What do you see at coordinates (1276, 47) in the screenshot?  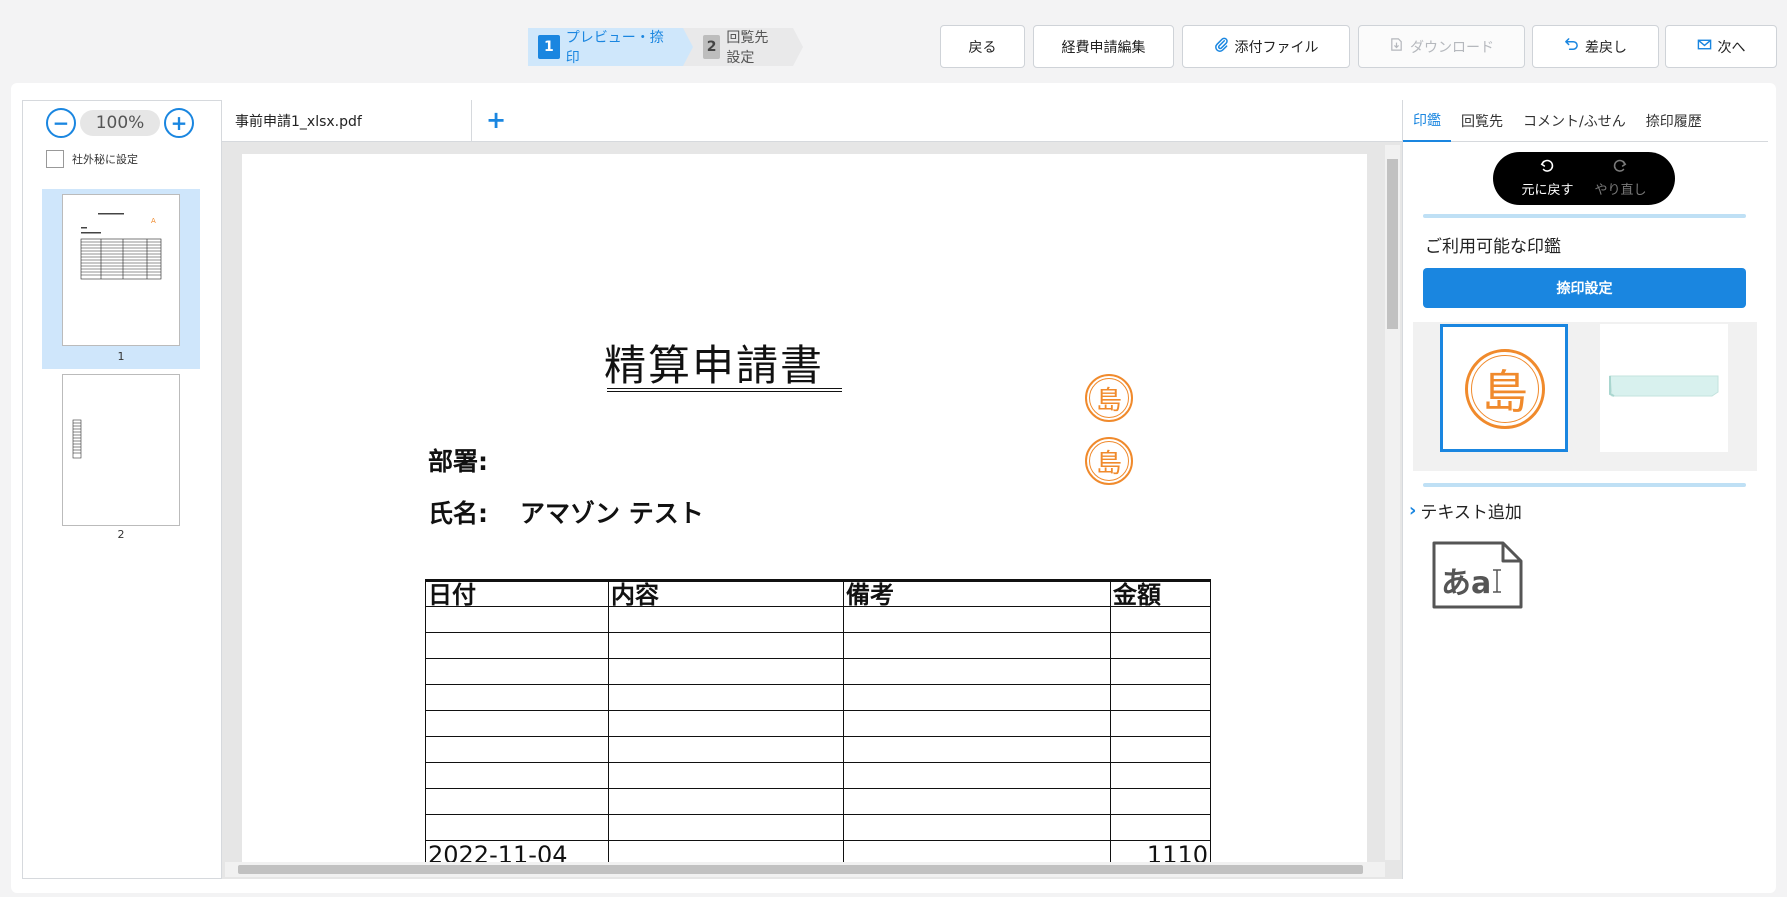 I see `attachment-label: 添付ファイル` at bounding box center [1276, 47].